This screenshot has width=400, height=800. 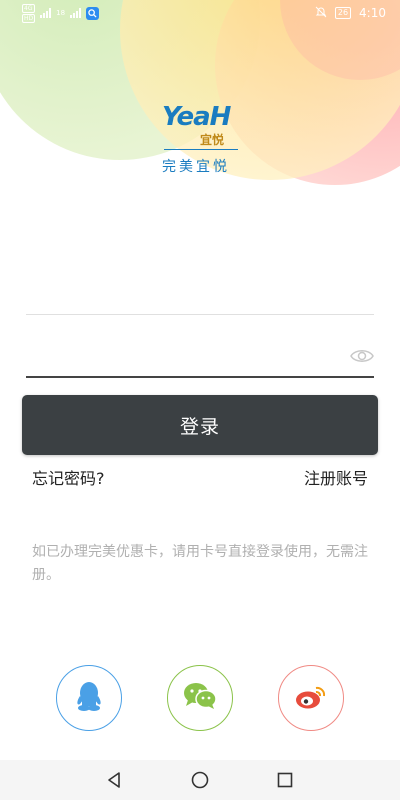 I want to click on username-field, so click(x=200, y=292).